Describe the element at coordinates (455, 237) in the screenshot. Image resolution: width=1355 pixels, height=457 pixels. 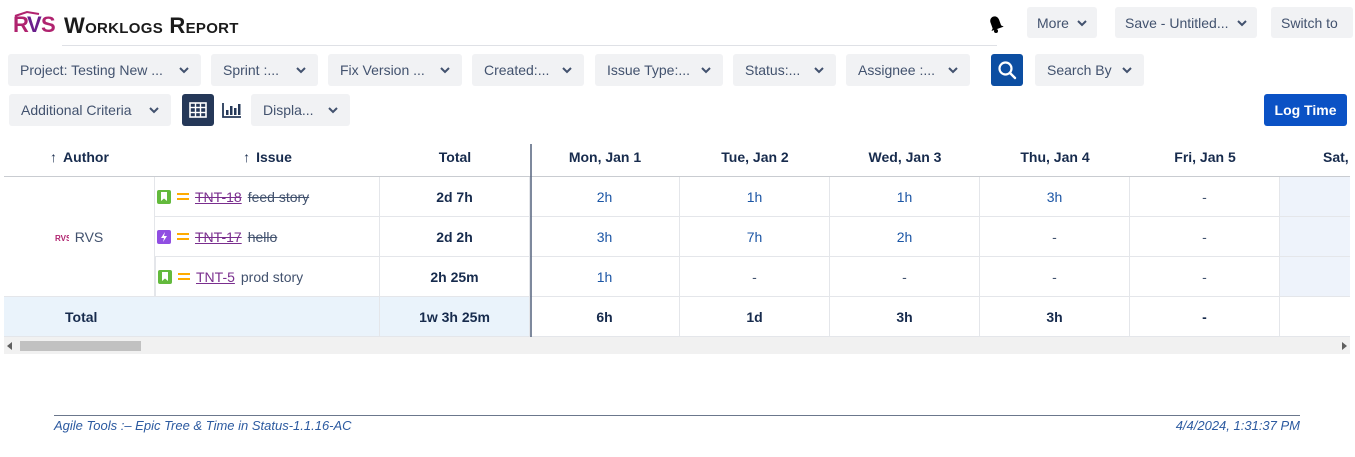
I see `row-total: 2d 2h` at that location.